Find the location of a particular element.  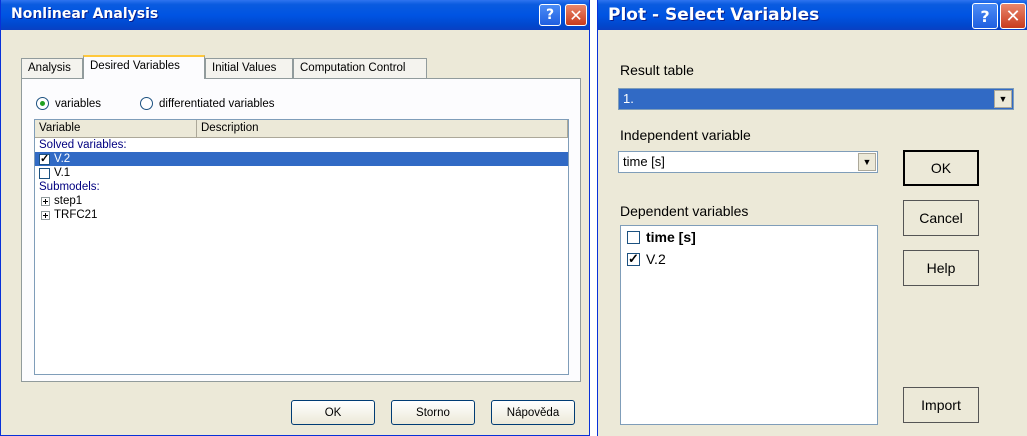

variable-name: V.2 is located at coordinates (62, 159).